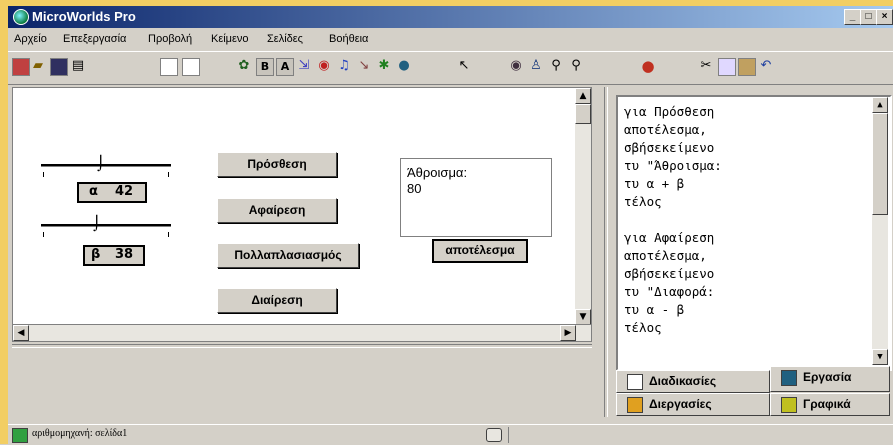  I want to click on tab-project: Εργασία, so click(830, 379).